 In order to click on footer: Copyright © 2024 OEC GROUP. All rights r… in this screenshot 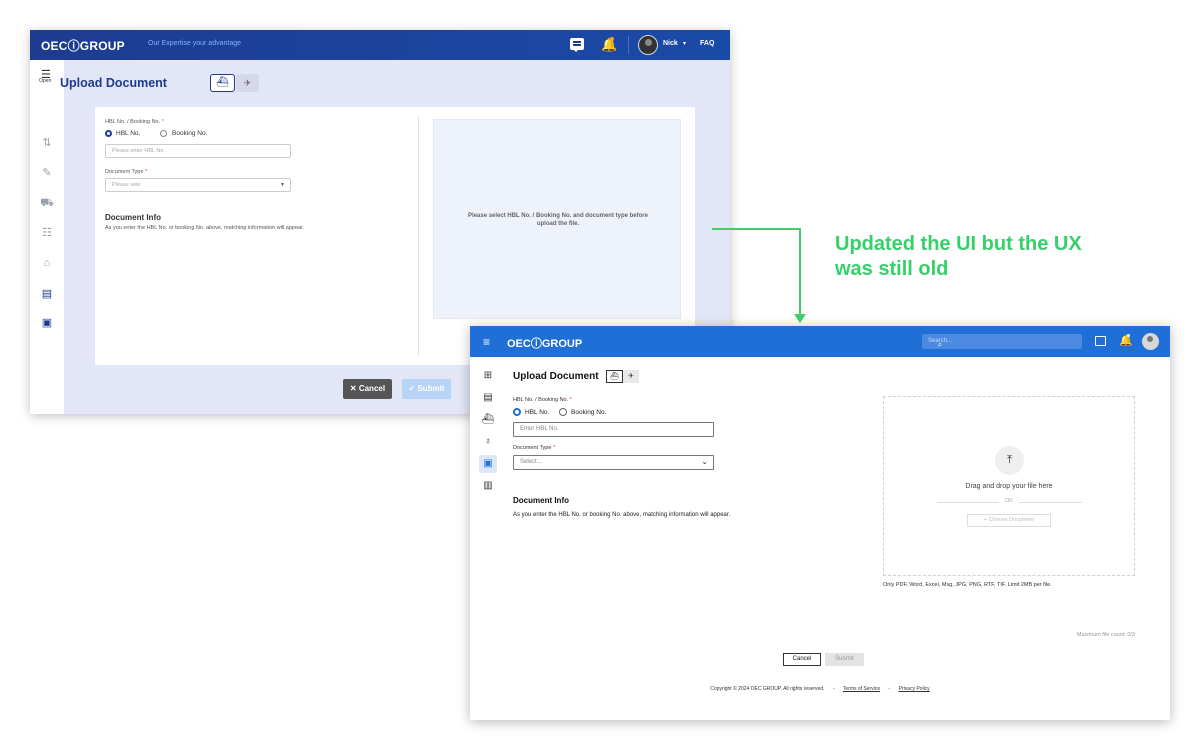, I will do `click(820, 689)`.